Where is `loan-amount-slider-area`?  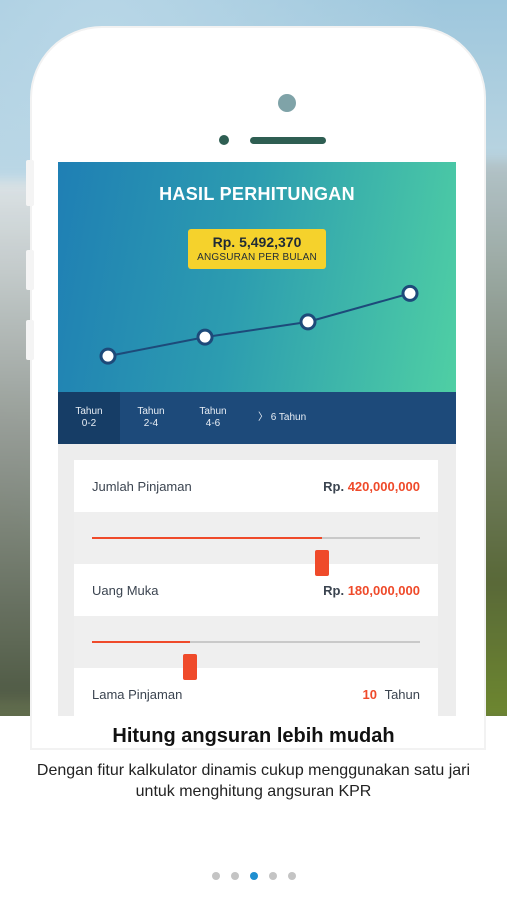
loan-amount-slider-area is located at coordinates (256, 544).